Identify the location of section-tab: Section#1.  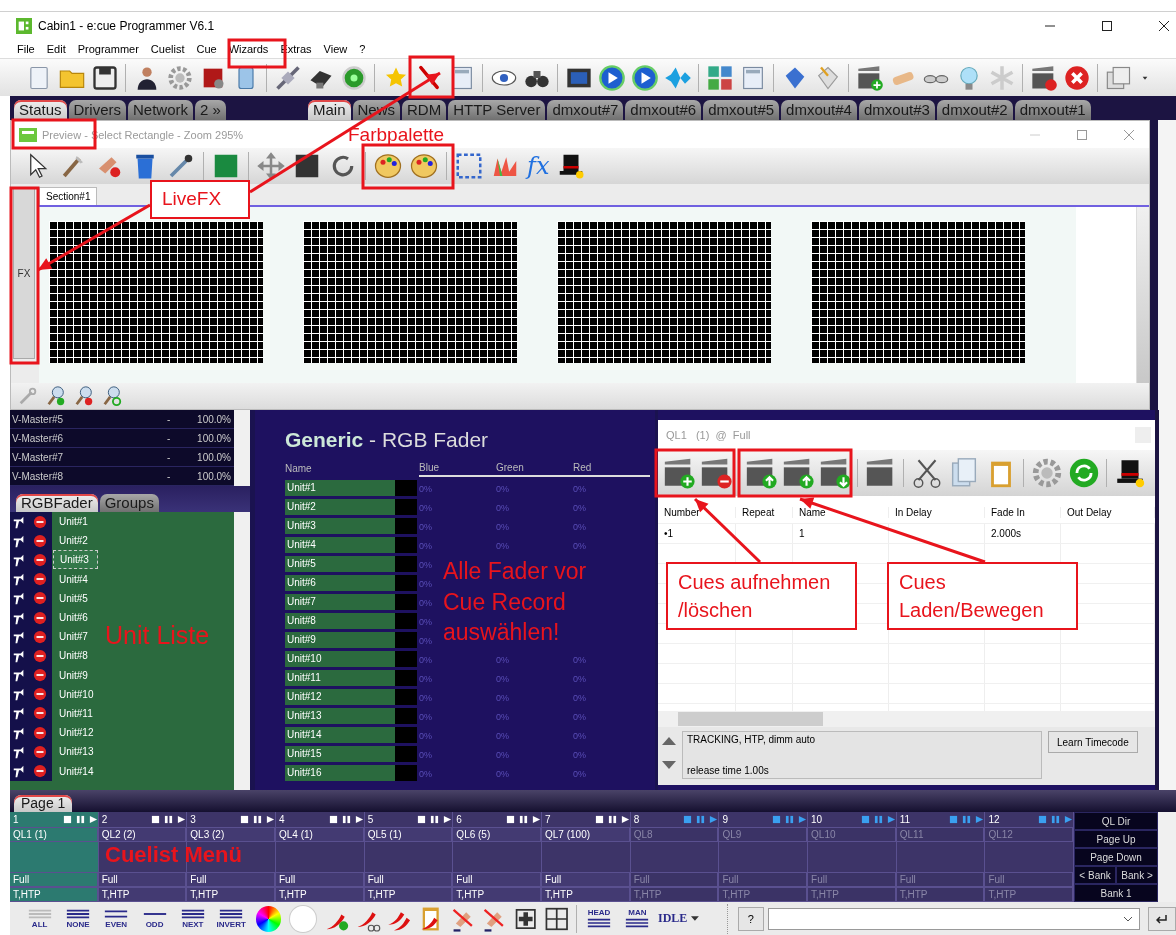
(68, 196).